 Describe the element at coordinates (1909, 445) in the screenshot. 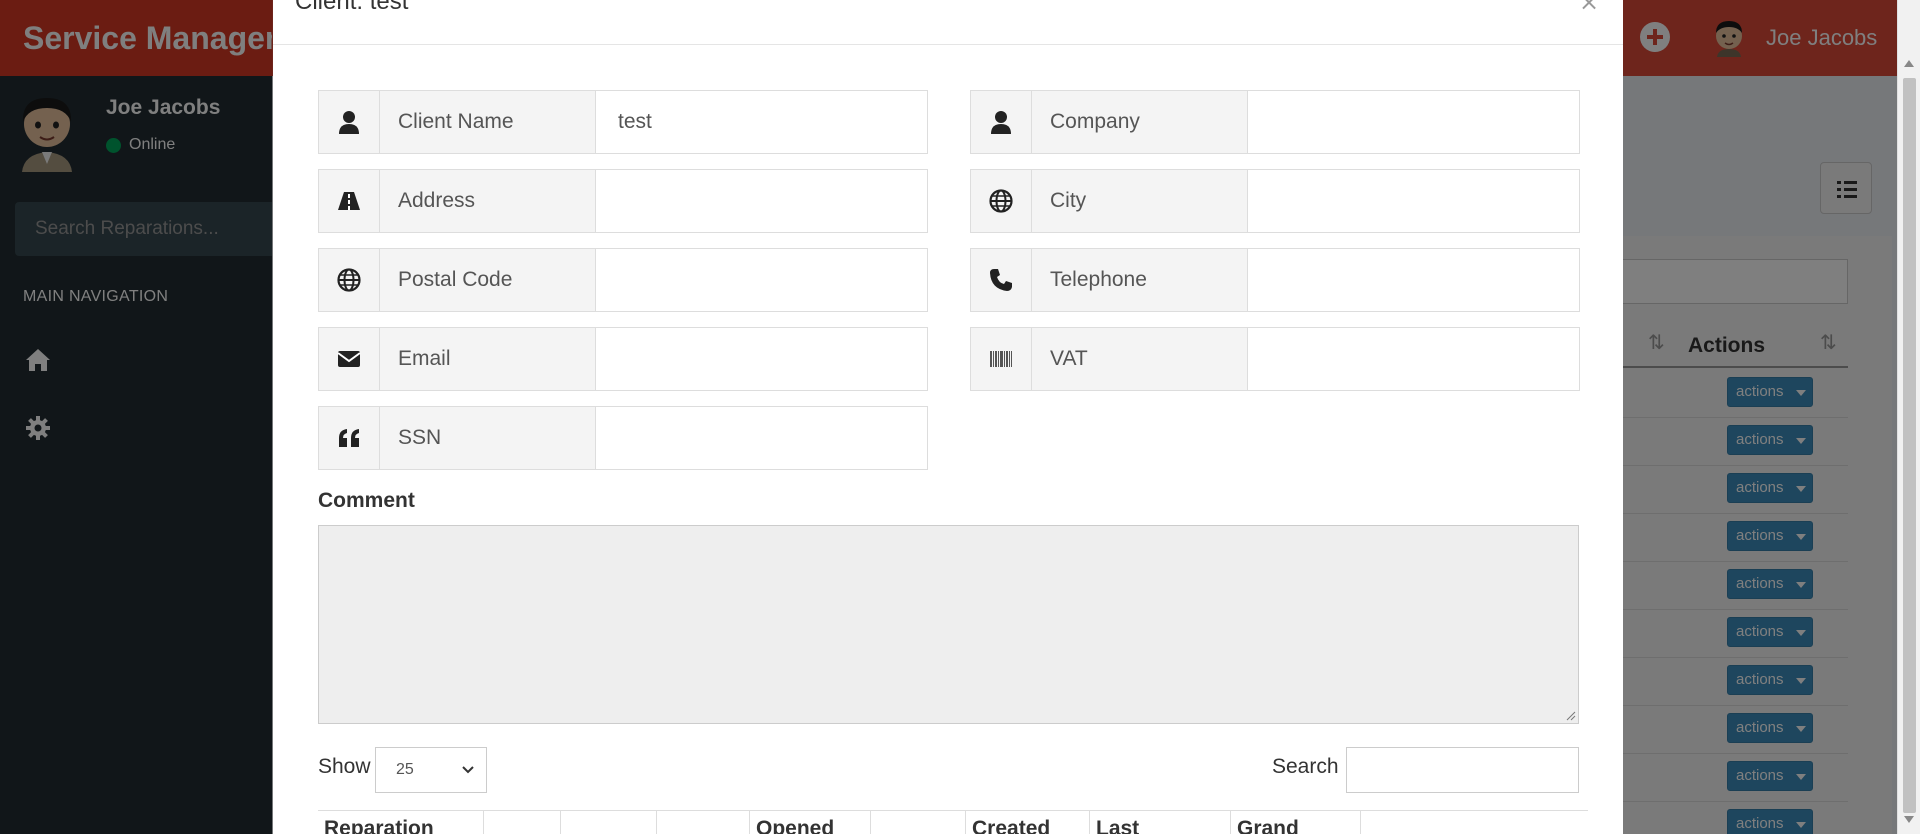

I see `scroll-thumb` at that location.